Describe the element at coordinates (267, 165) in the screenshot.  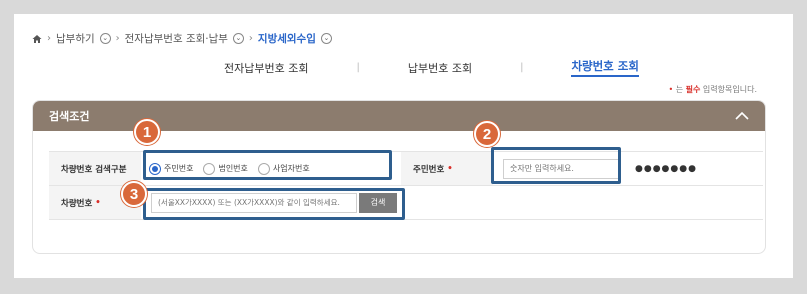
I see `highlight-box-search-type` at that location.